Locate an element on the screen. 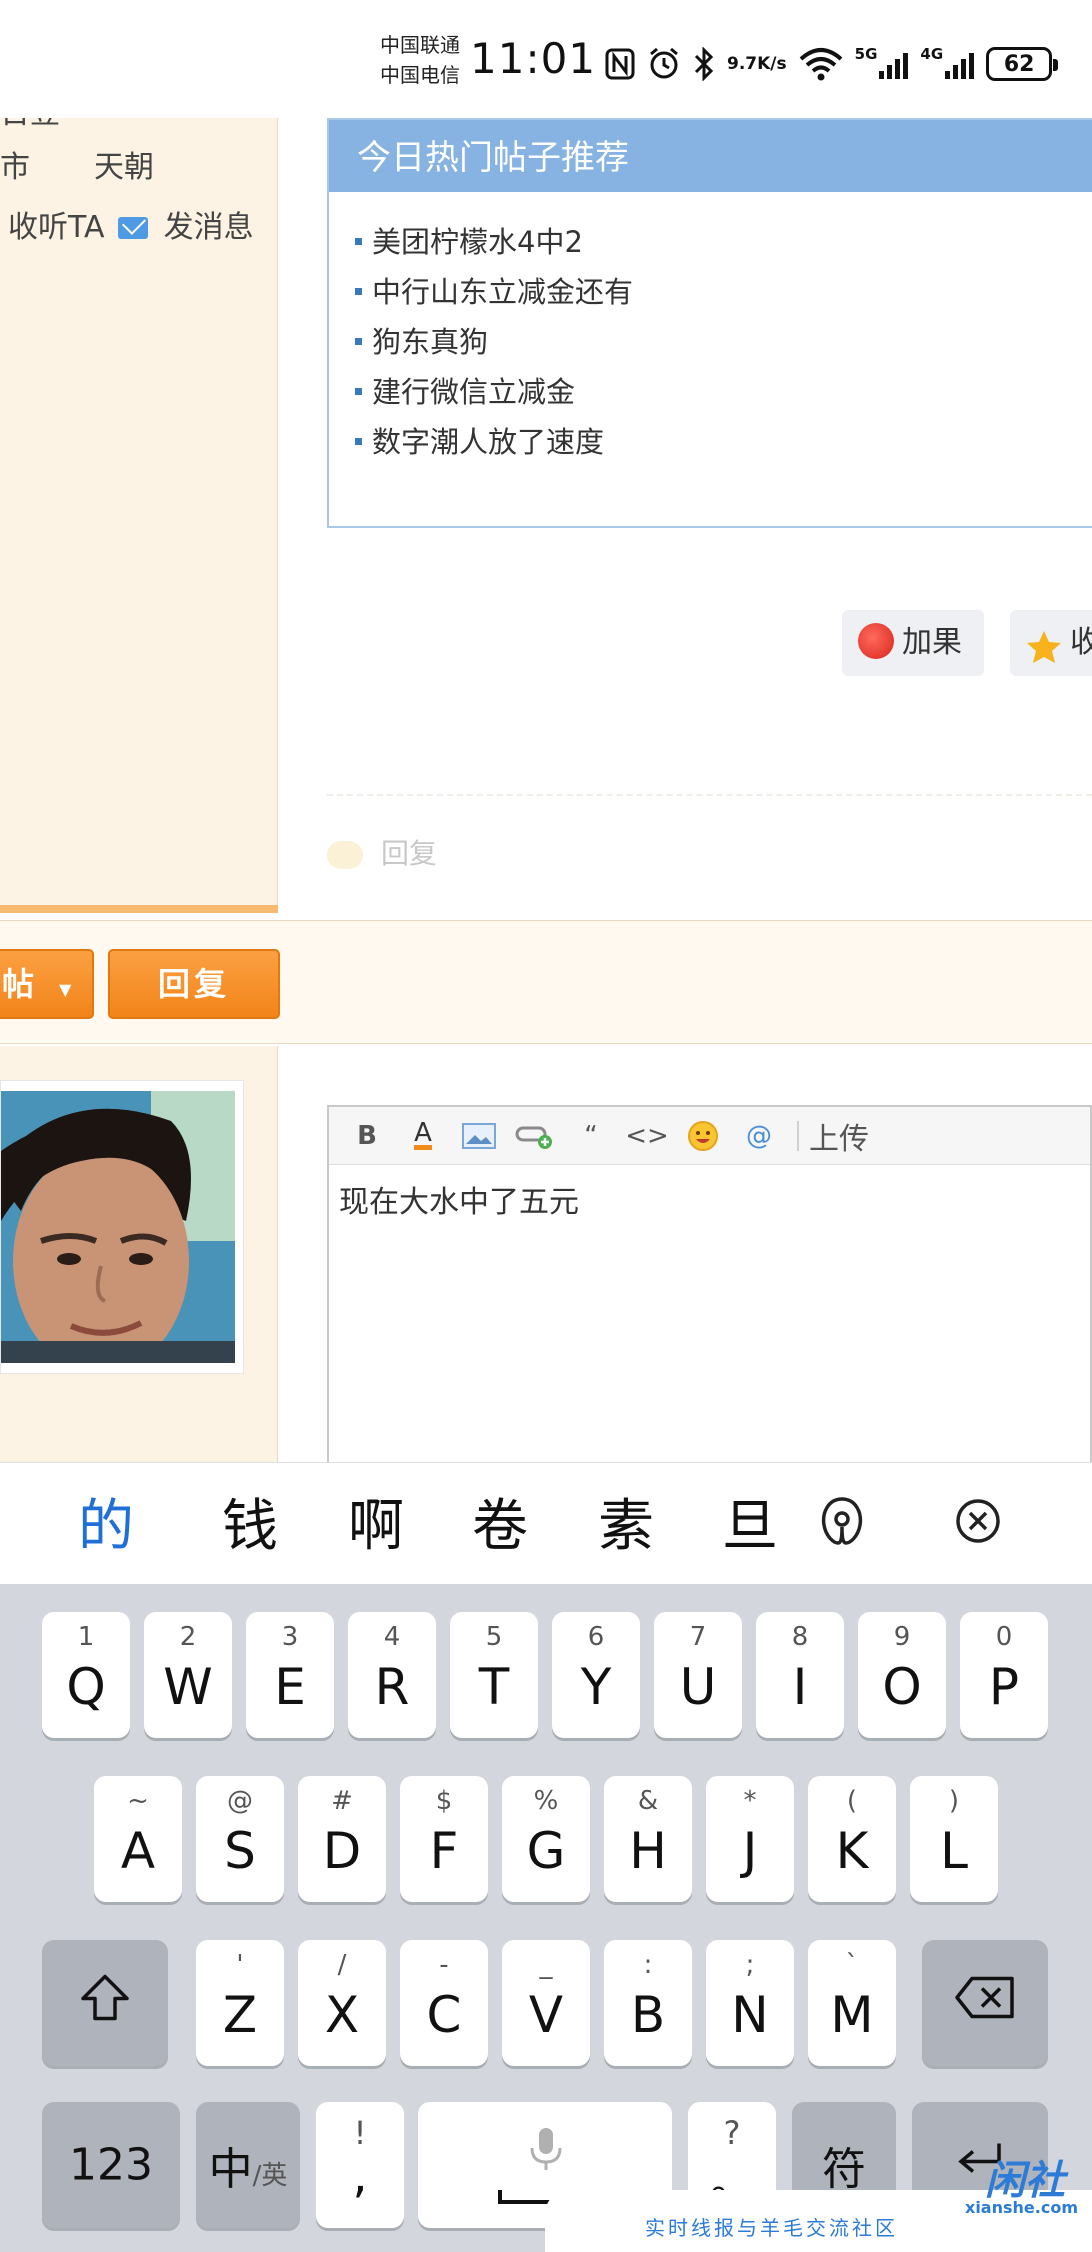 Image resolution: width=1092 pixels, height=2252 pixels. new-post-label: 帖 is located at coordinates (20, 984).